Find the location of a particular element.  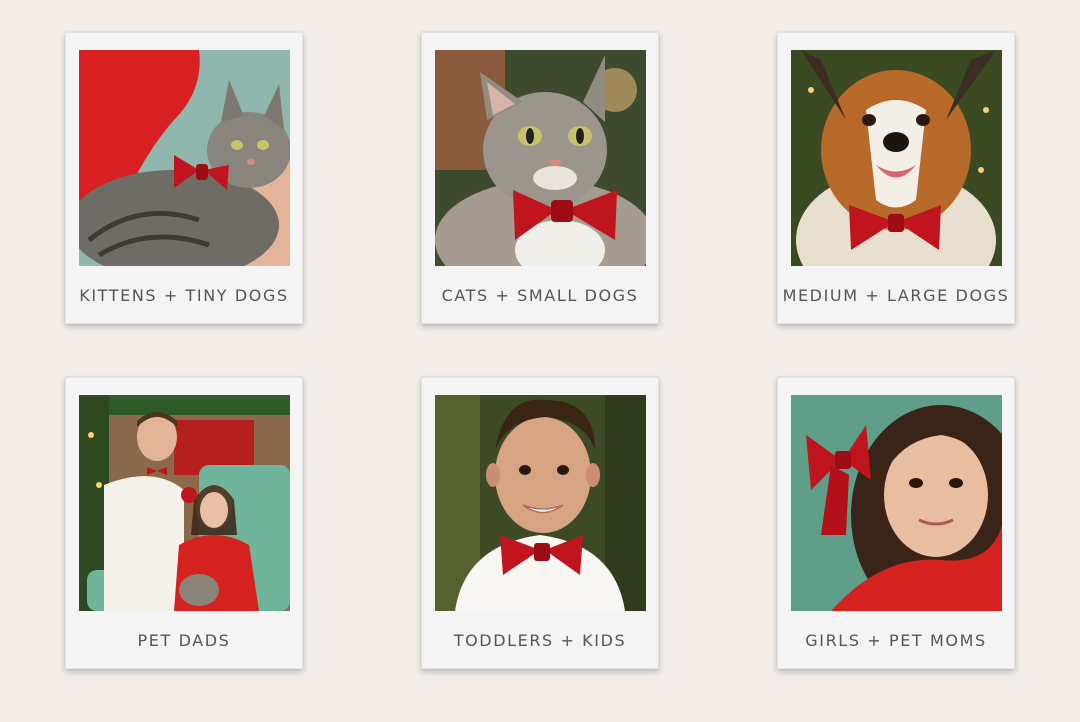

photo-boy-with-bow-tie is located at coordinates (540, 503).